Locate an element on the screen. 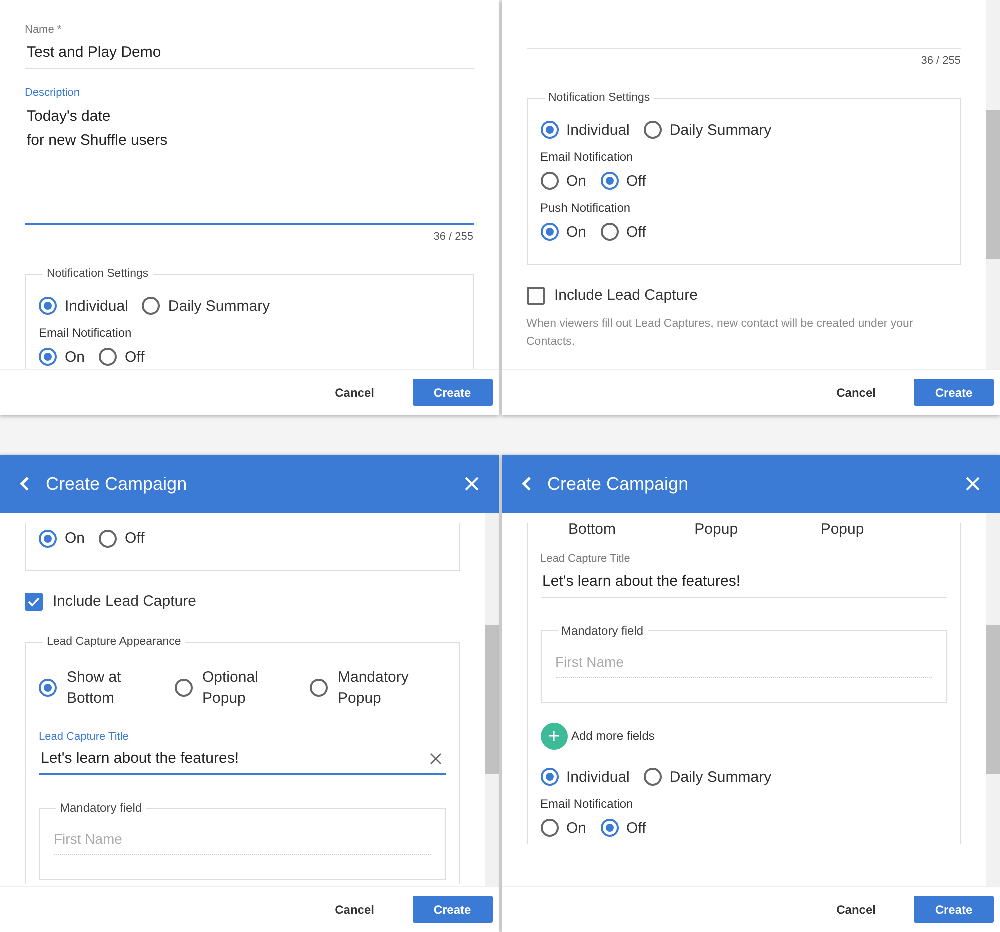 The width and height of the screenshot is (1000, 932). field-label: Description is located at coordinates (53, 93).